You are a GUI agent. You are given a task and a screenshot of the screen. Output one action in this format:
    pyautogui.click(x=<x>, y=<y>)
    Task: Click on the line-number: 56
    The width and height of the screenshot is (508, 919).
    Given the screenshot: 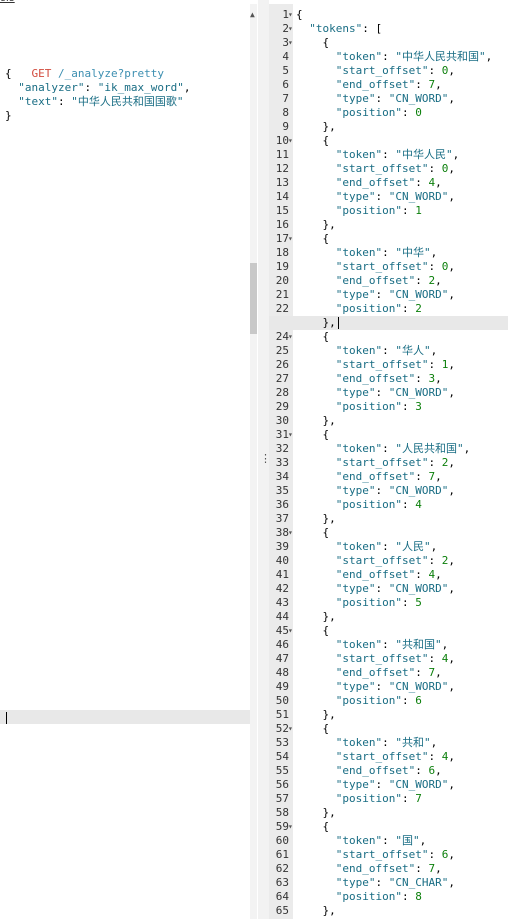 What is the action you would take?
    pyautogui.click(x=282, y=784)
    